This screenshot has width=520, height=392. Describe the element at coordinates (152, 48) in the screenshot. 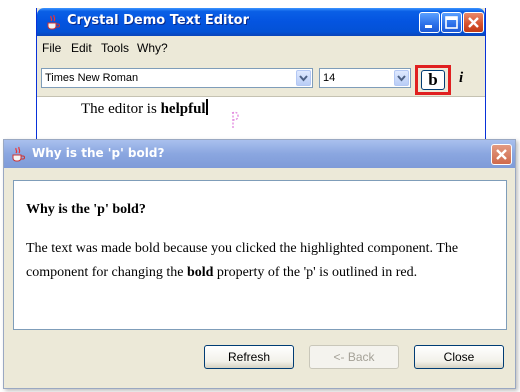

I see `menu-why: Why?` at that location.